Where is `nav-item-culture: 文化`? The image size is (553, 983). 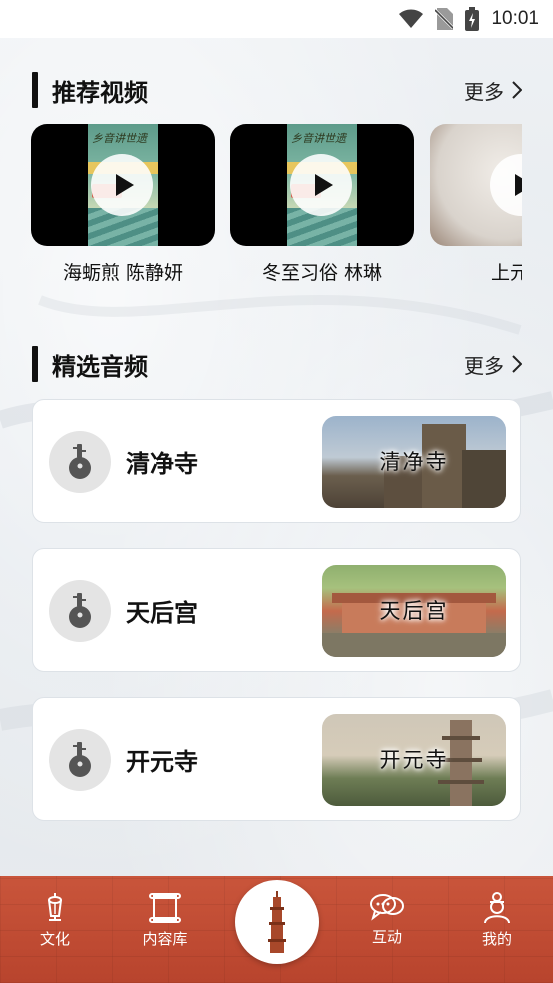 nav-item-culture: 文化 is located at coordinates (55, 920).